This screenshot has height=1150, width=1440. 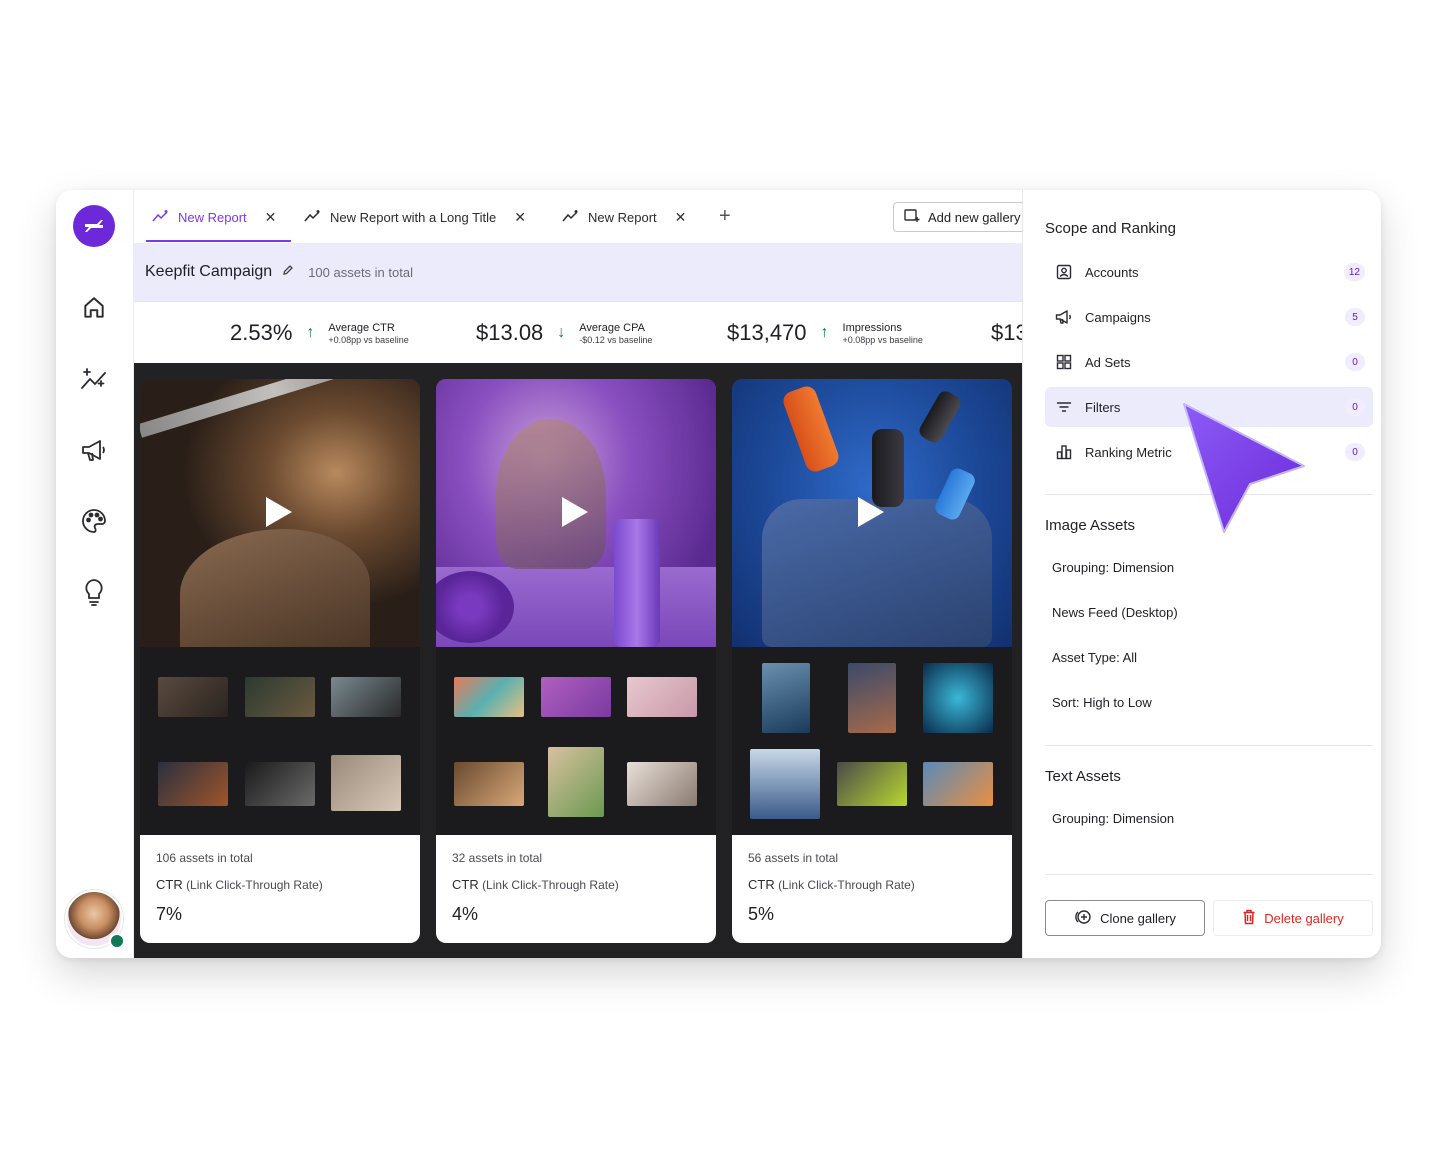 I want to click on active-tab-indicator, so click(x=218, y=241).